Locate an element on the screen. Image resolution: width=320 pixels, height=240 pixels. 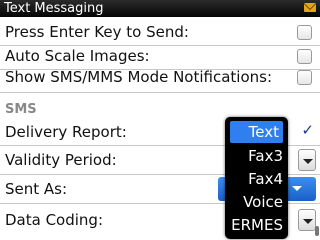
setting-row-press-enter: Press Enter Key to Send: is located at coordinates (160, 33).